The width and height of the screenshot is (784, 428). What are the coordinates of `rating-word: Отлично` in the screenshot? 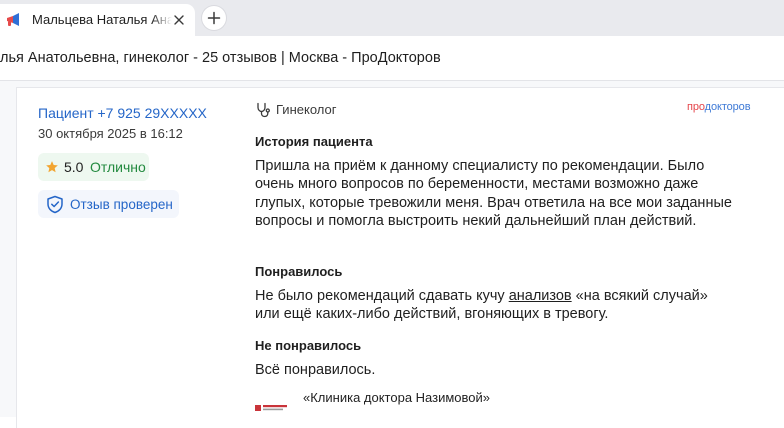 It's located at (118, 167).